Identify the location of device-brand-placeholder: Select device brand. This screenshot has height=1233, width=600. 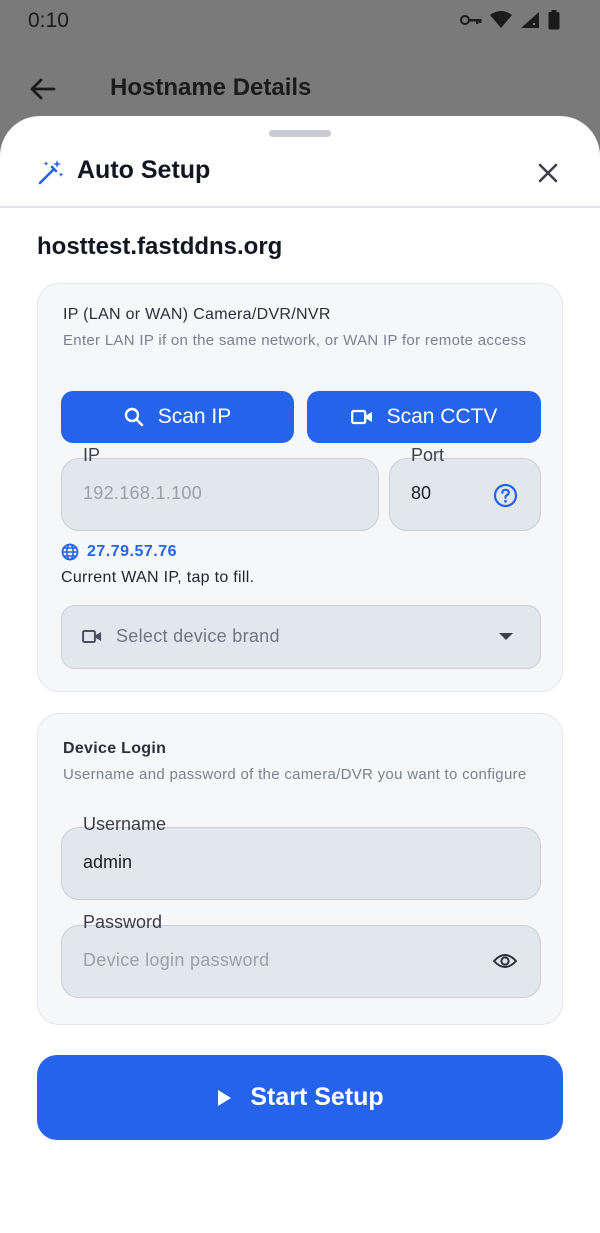
(198, 636).